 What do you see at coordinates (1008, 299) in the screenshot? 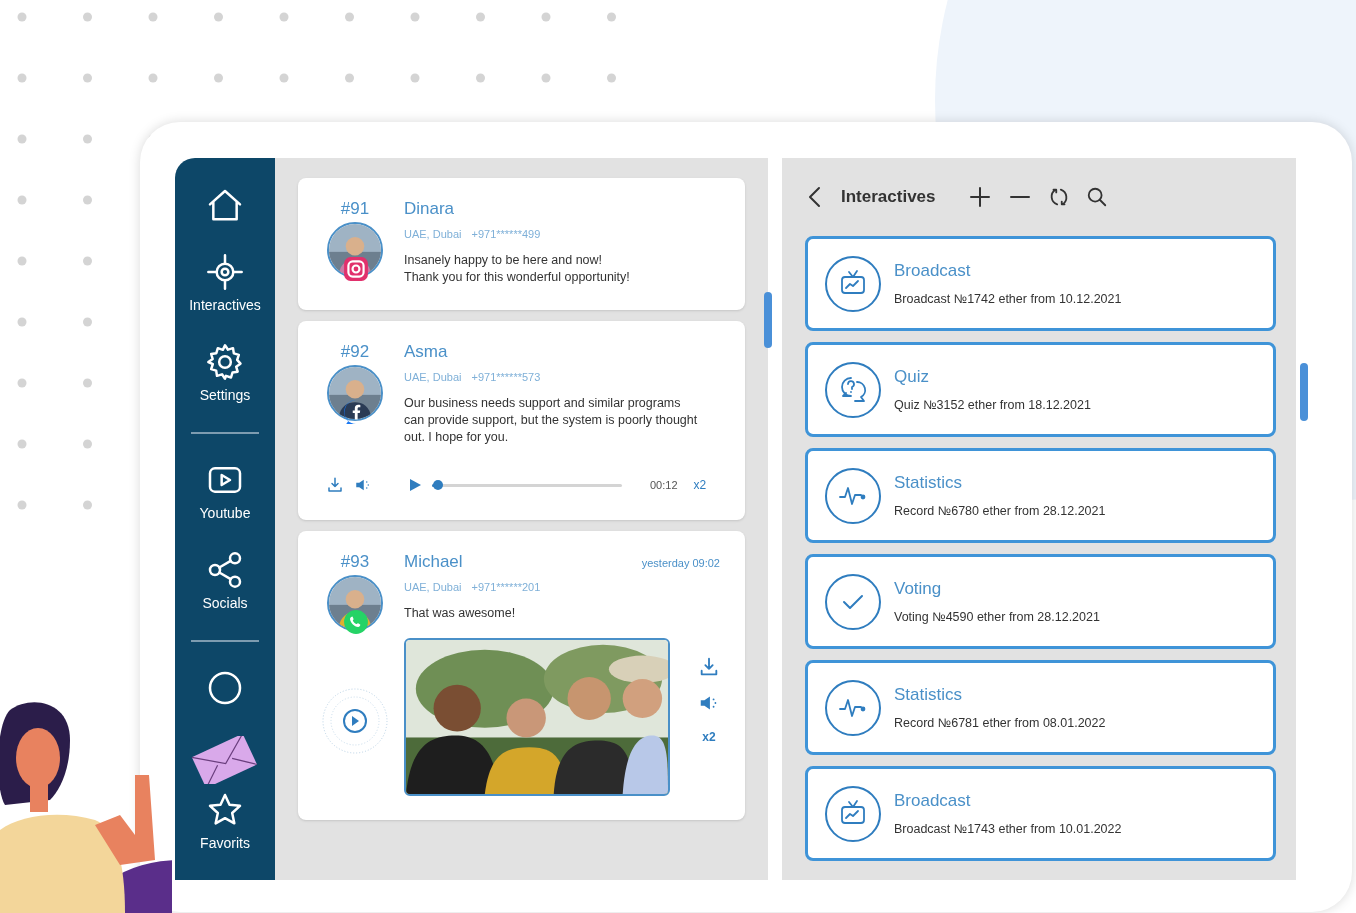
I see `card-subtitle: Broadcast №1742 ether from 10.12.2021` at bounding box center [1008, 299].